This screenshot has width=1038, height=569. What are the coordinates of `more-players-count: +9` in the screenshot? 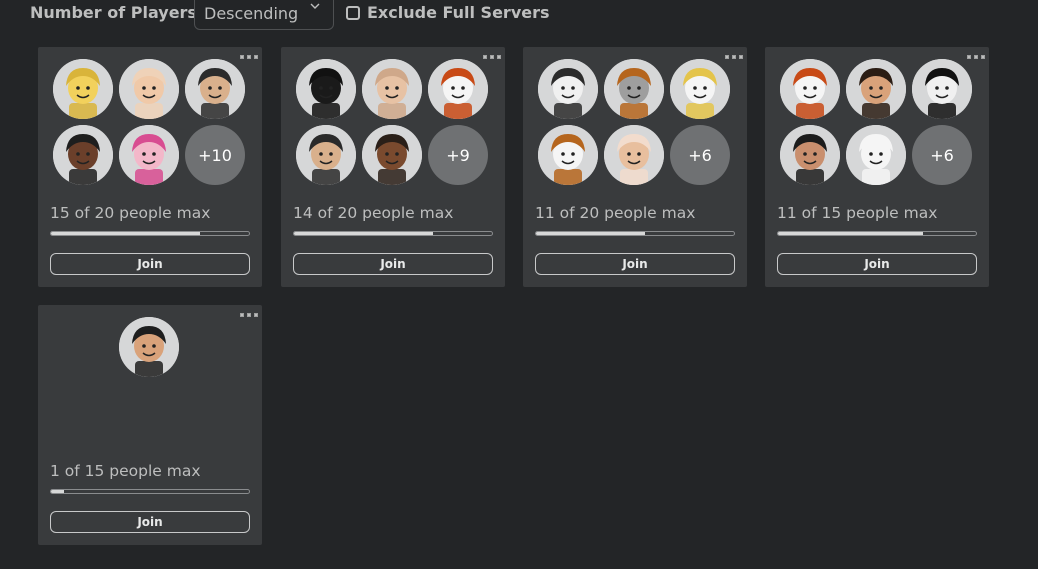 It's located at (458, 155).